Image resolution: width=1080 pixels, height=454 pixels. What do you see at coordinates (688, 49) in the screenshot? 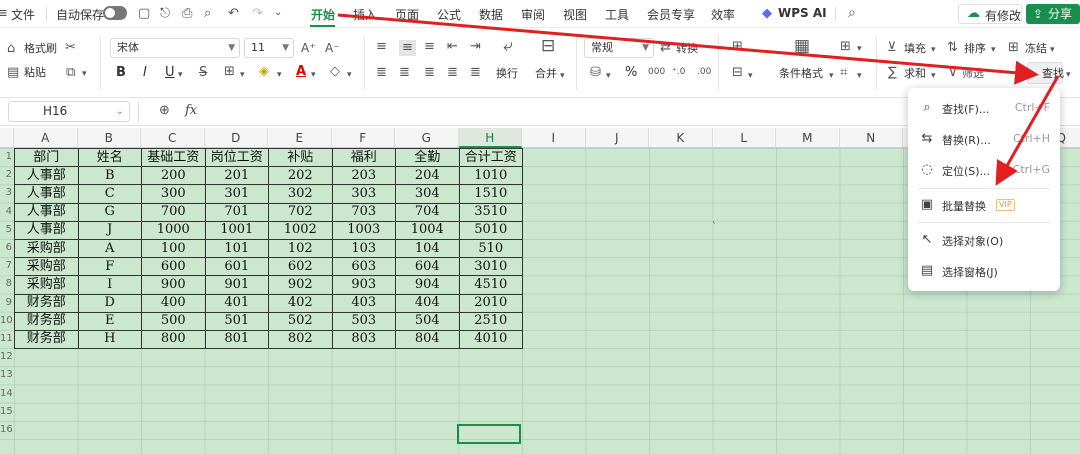
I see `arrow-to-find-button` at bounding box center [688, 49].